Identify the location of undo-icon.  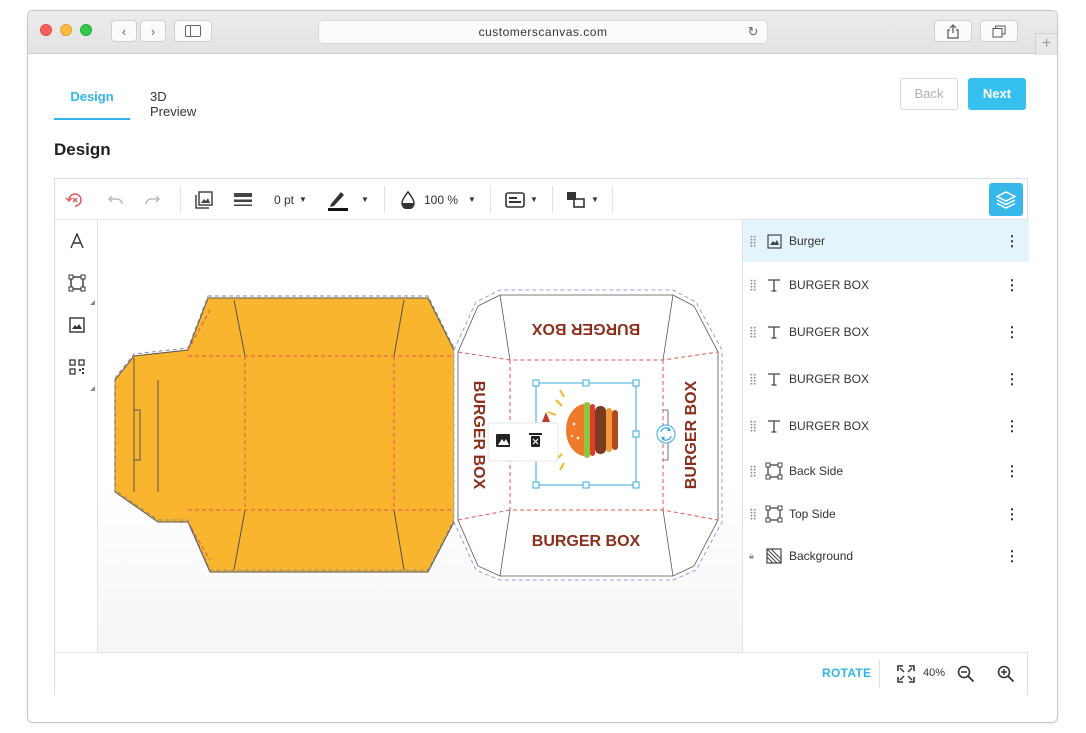
(115, 199).